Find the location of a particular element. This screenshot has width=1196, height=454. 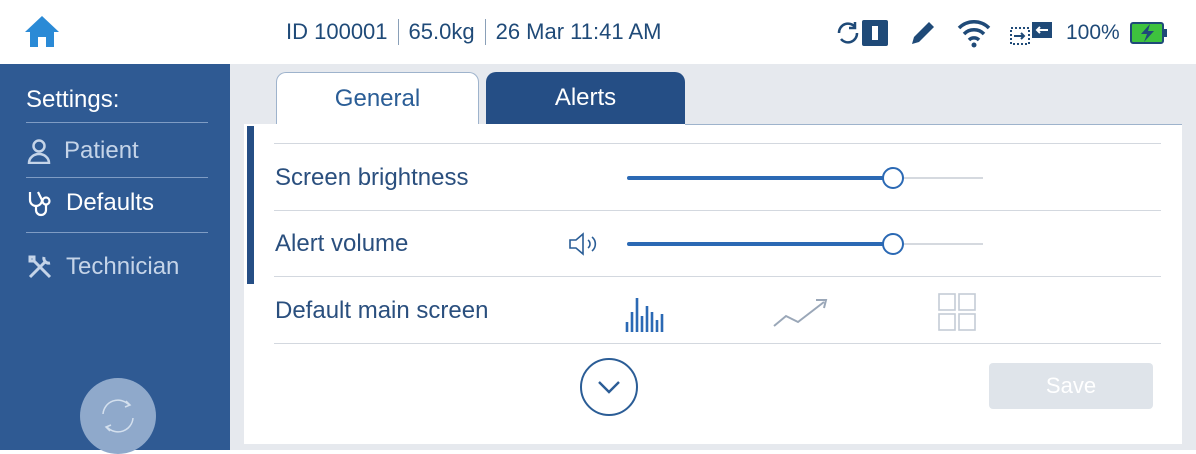

home-icon is located at coordinates (42, 32).